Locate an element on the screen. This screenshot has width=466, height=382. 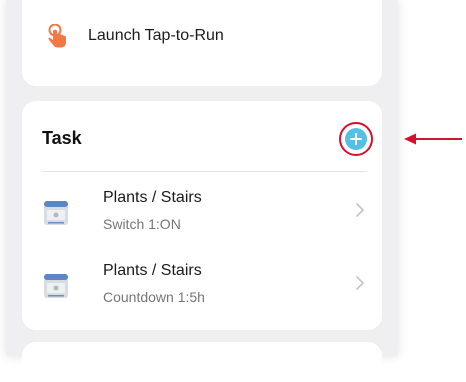
launch-tap-to-run-row: Launch Tap-to-Run is located at coordinates (135, 36).